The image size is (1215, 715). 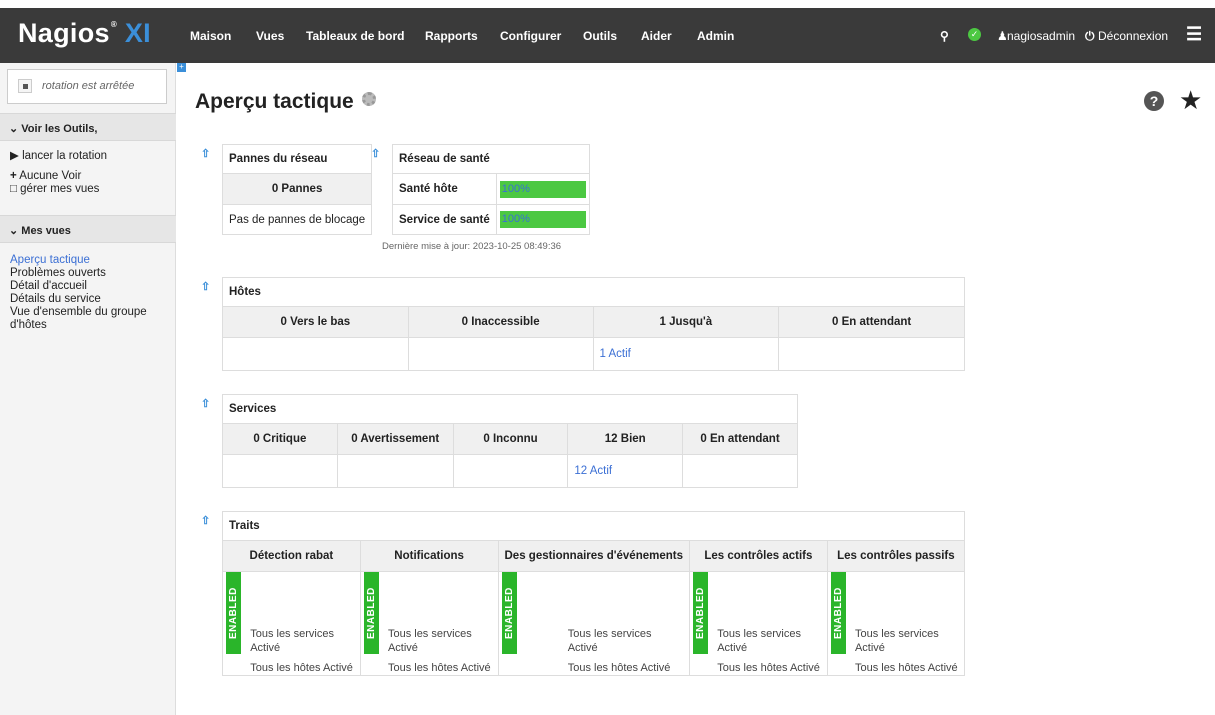 I want to click on hosts-pending: 0 En attendant, so click(x=871, y=322).